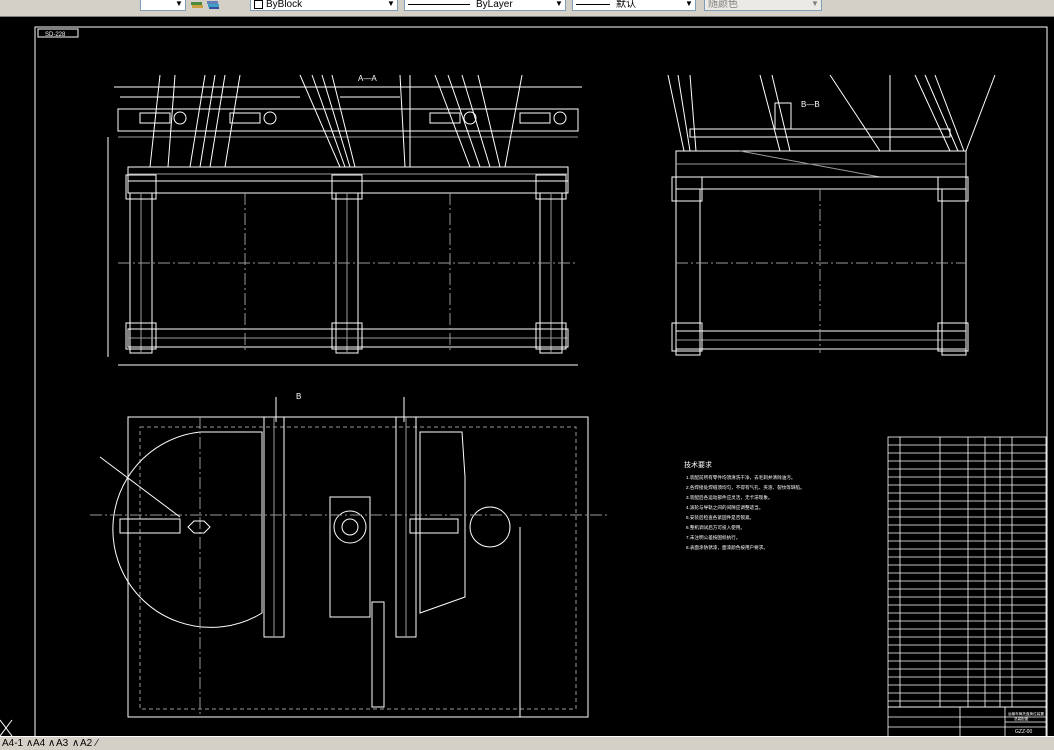 This screenshot has width=1054, height=750. Describe the element at coordinates (715, 527) in the screenshot. I see `note-line: 6.整机调试后方可投入使用。` at that location.